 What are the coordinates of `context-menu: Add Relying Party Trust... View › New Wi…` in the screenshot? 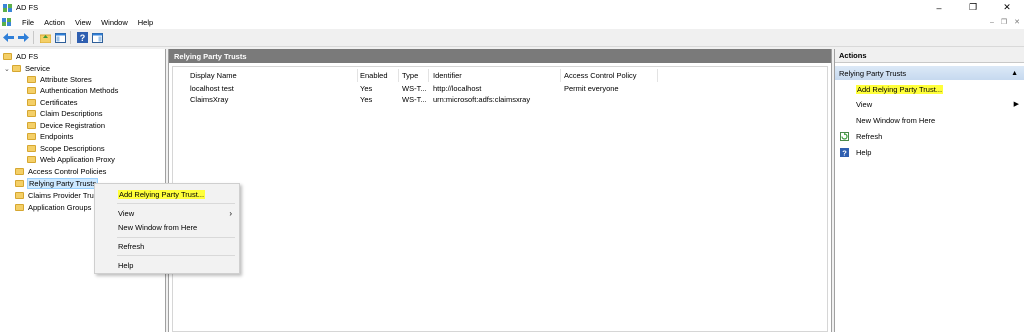 It's located at (167, 228).